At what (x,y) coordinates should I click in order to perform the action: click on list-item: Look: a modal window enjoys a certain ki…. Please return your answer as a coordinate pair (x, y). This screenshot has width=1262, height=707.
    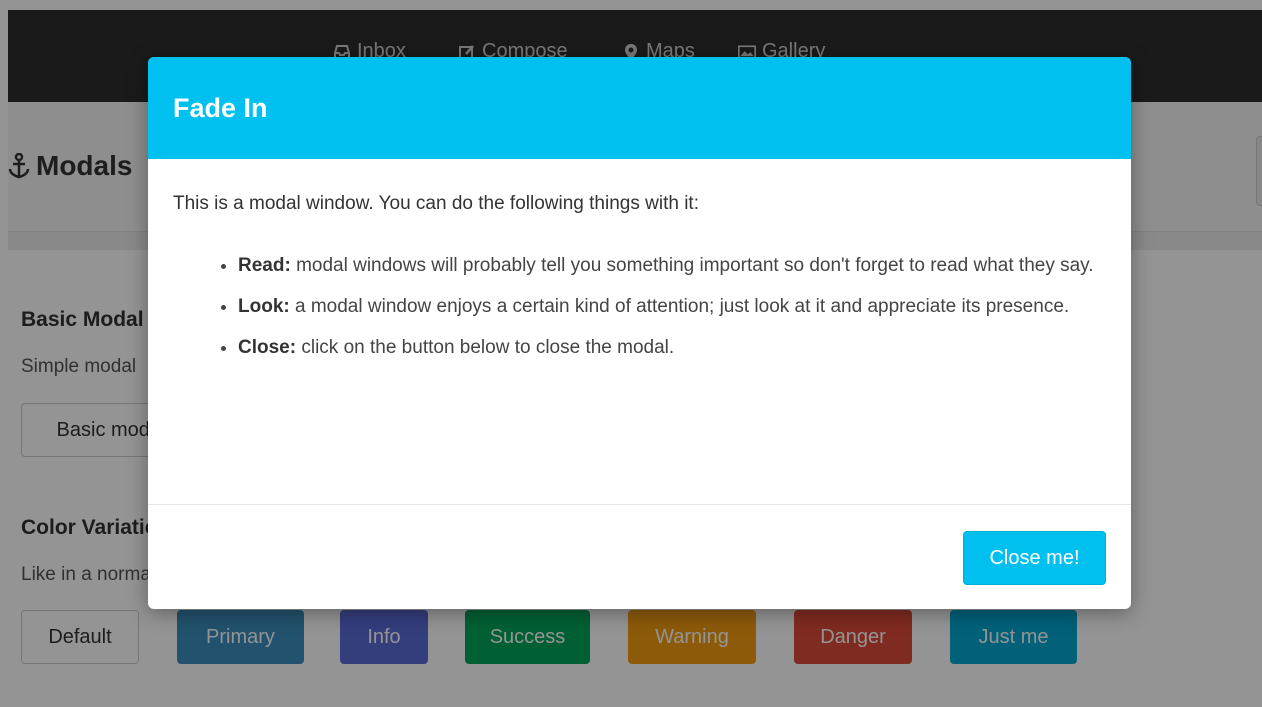
    Looking at the image, I should click on (672, 306).